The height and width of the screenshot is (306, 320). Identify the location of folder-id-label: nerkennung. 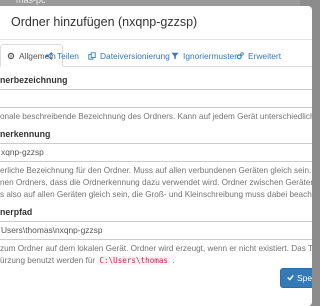
(25, 134).